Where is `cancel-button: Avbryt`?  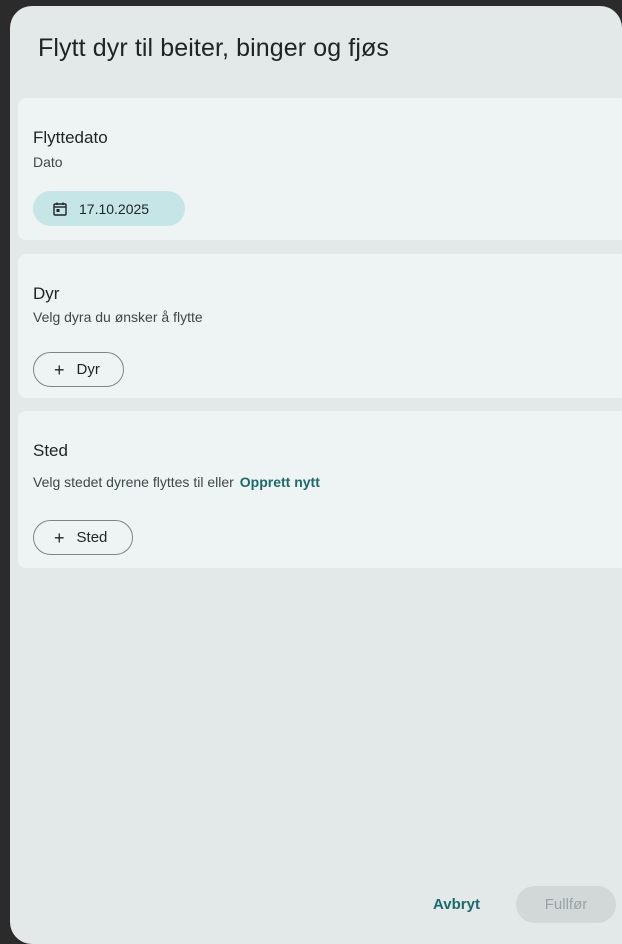
cancel-button: Avbryt is located at coordinates (456, 904).